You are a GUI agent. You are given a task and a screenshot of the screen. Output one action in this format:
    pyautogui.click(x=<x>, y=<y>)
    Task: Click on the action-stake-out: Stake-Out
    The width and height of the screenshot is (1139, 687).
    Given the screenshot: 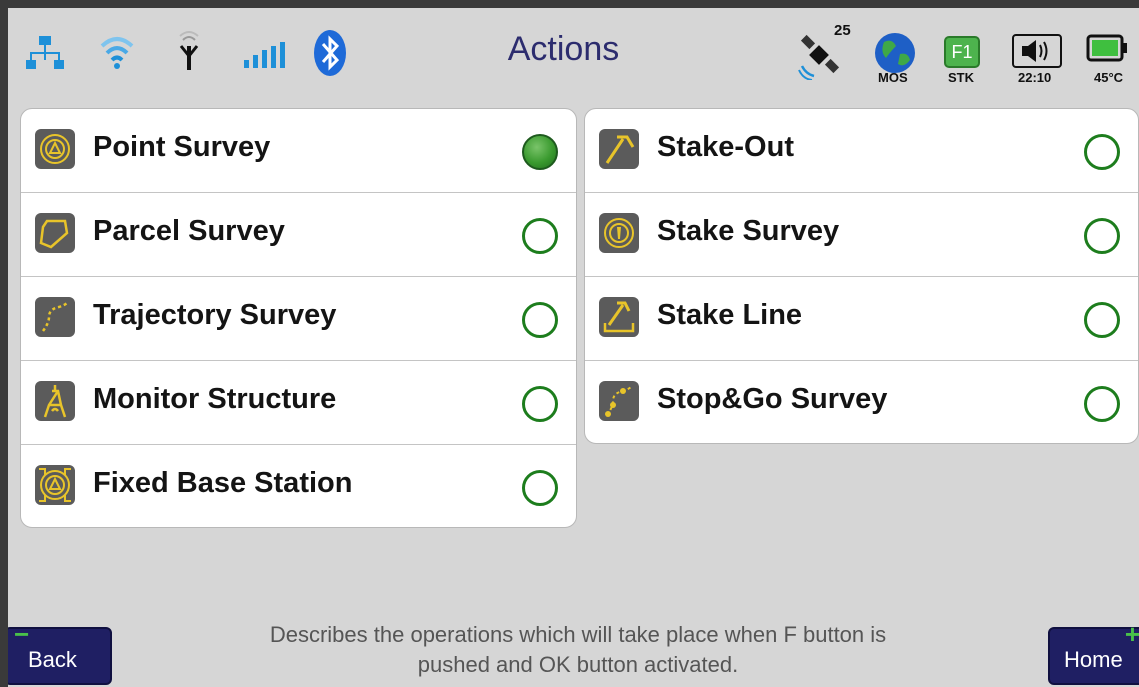 What is the action you would take?
    pyautogui.click(x=861, y=151)
    